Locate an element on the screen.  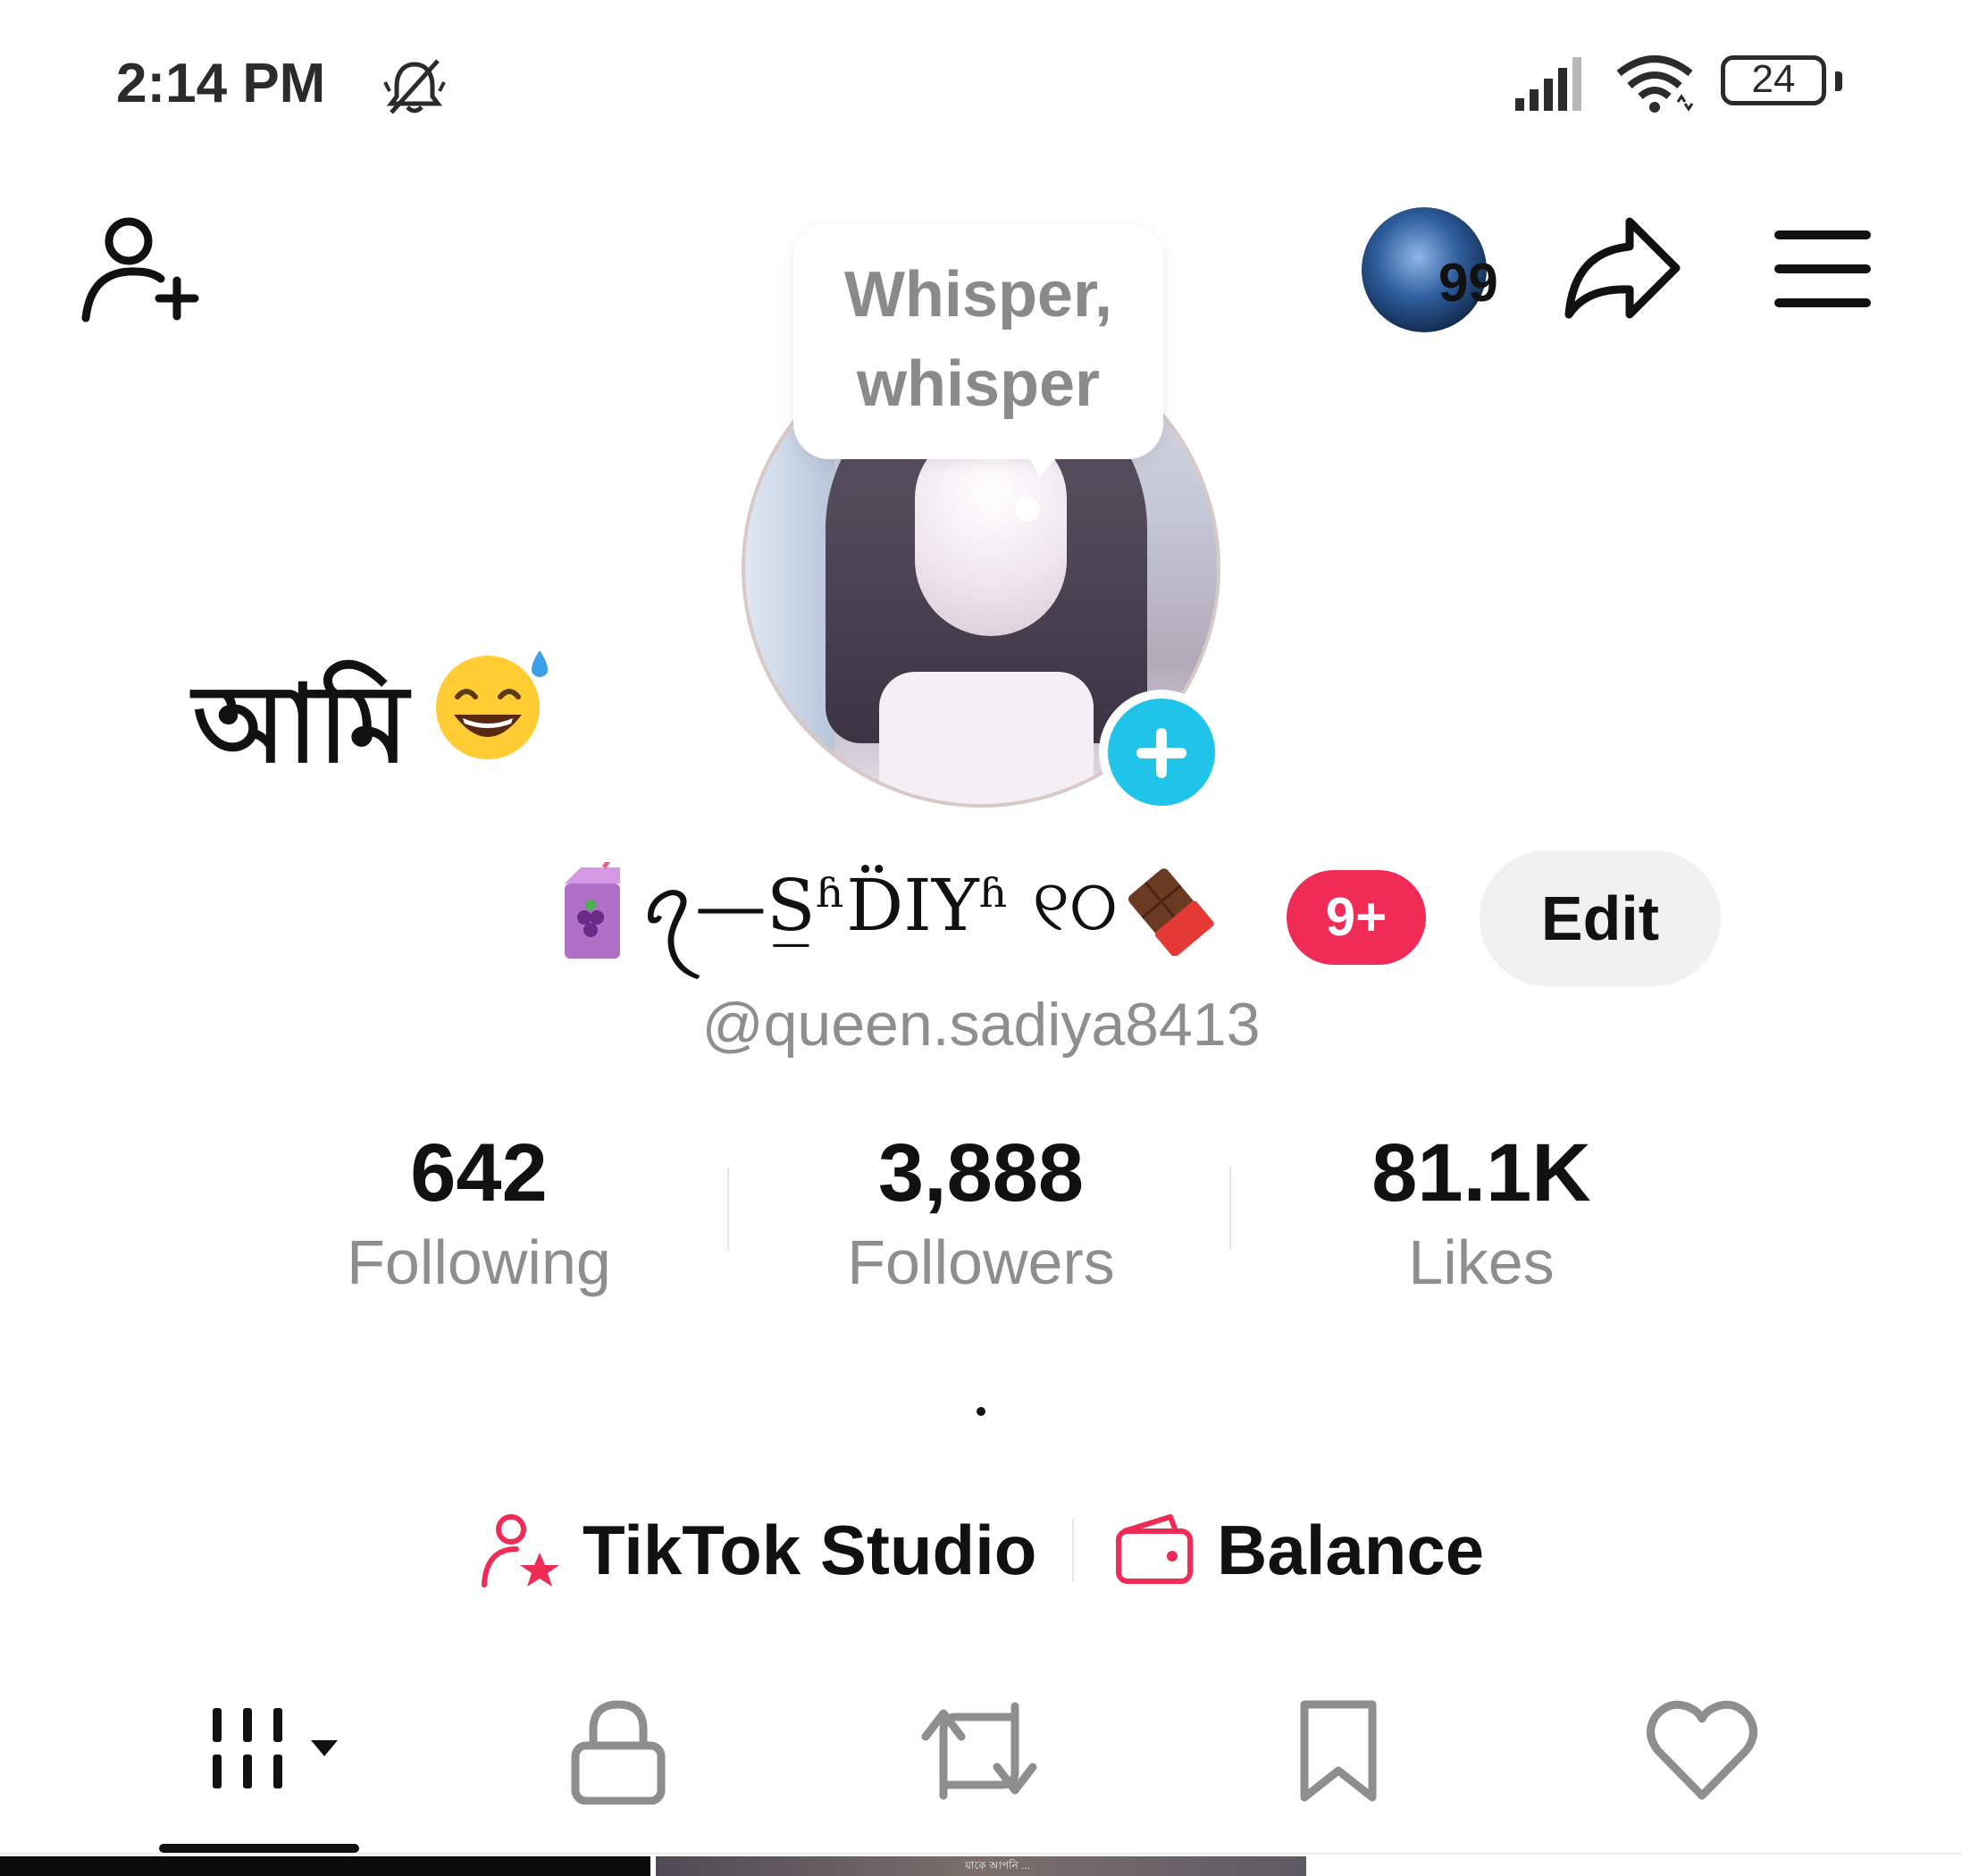
note-line-2: whisper is located at coordinates (978, 384).